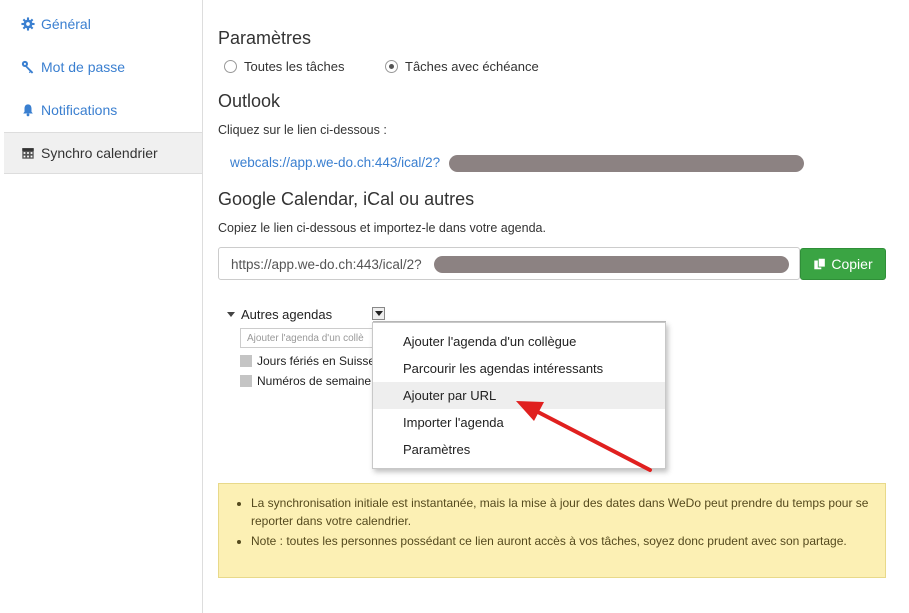  Describe the element at coordinates (820, 263) in the screenshot. I see `copy-icon` at that location.